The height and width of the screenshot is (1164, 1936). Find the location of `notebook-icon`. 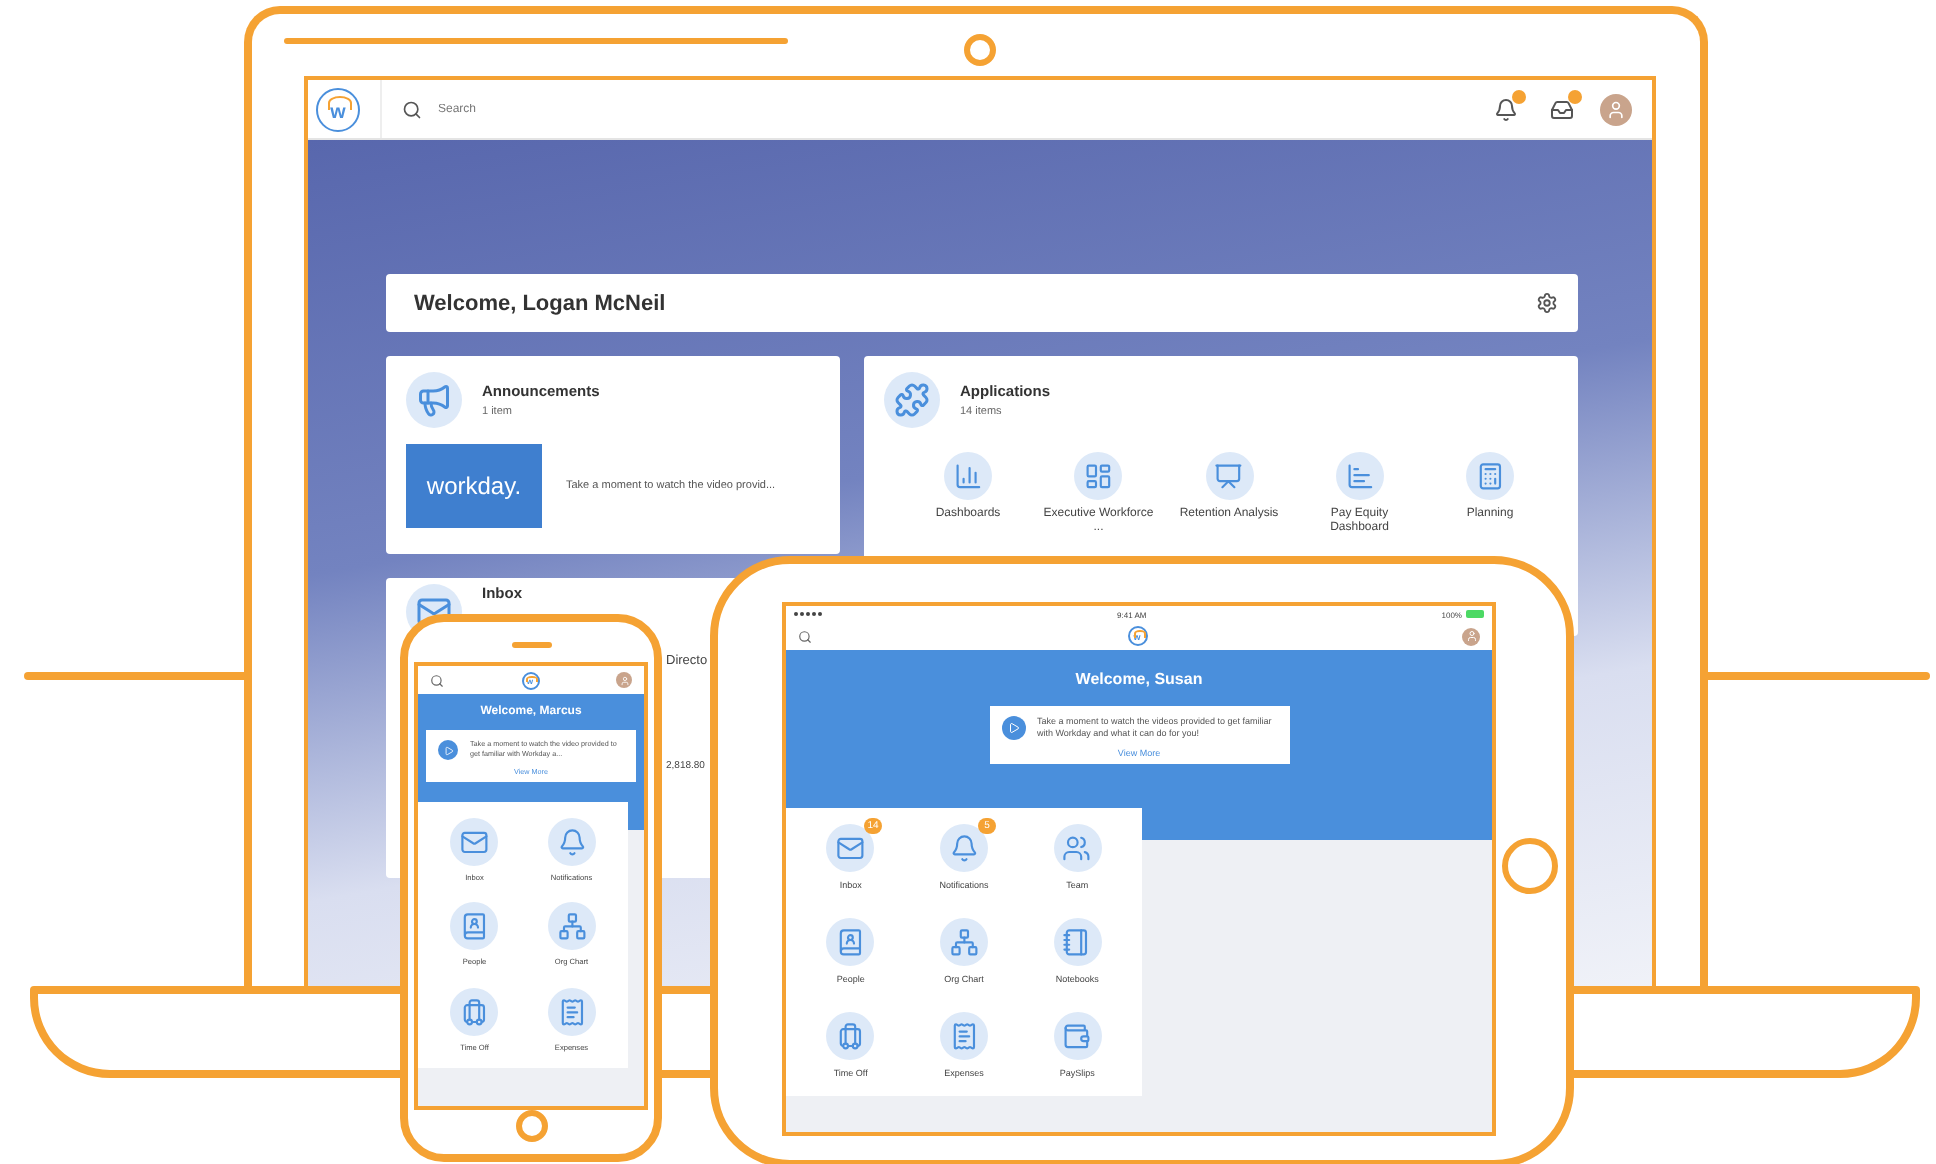

notebook-icon is located at coordinates (1077, 942).